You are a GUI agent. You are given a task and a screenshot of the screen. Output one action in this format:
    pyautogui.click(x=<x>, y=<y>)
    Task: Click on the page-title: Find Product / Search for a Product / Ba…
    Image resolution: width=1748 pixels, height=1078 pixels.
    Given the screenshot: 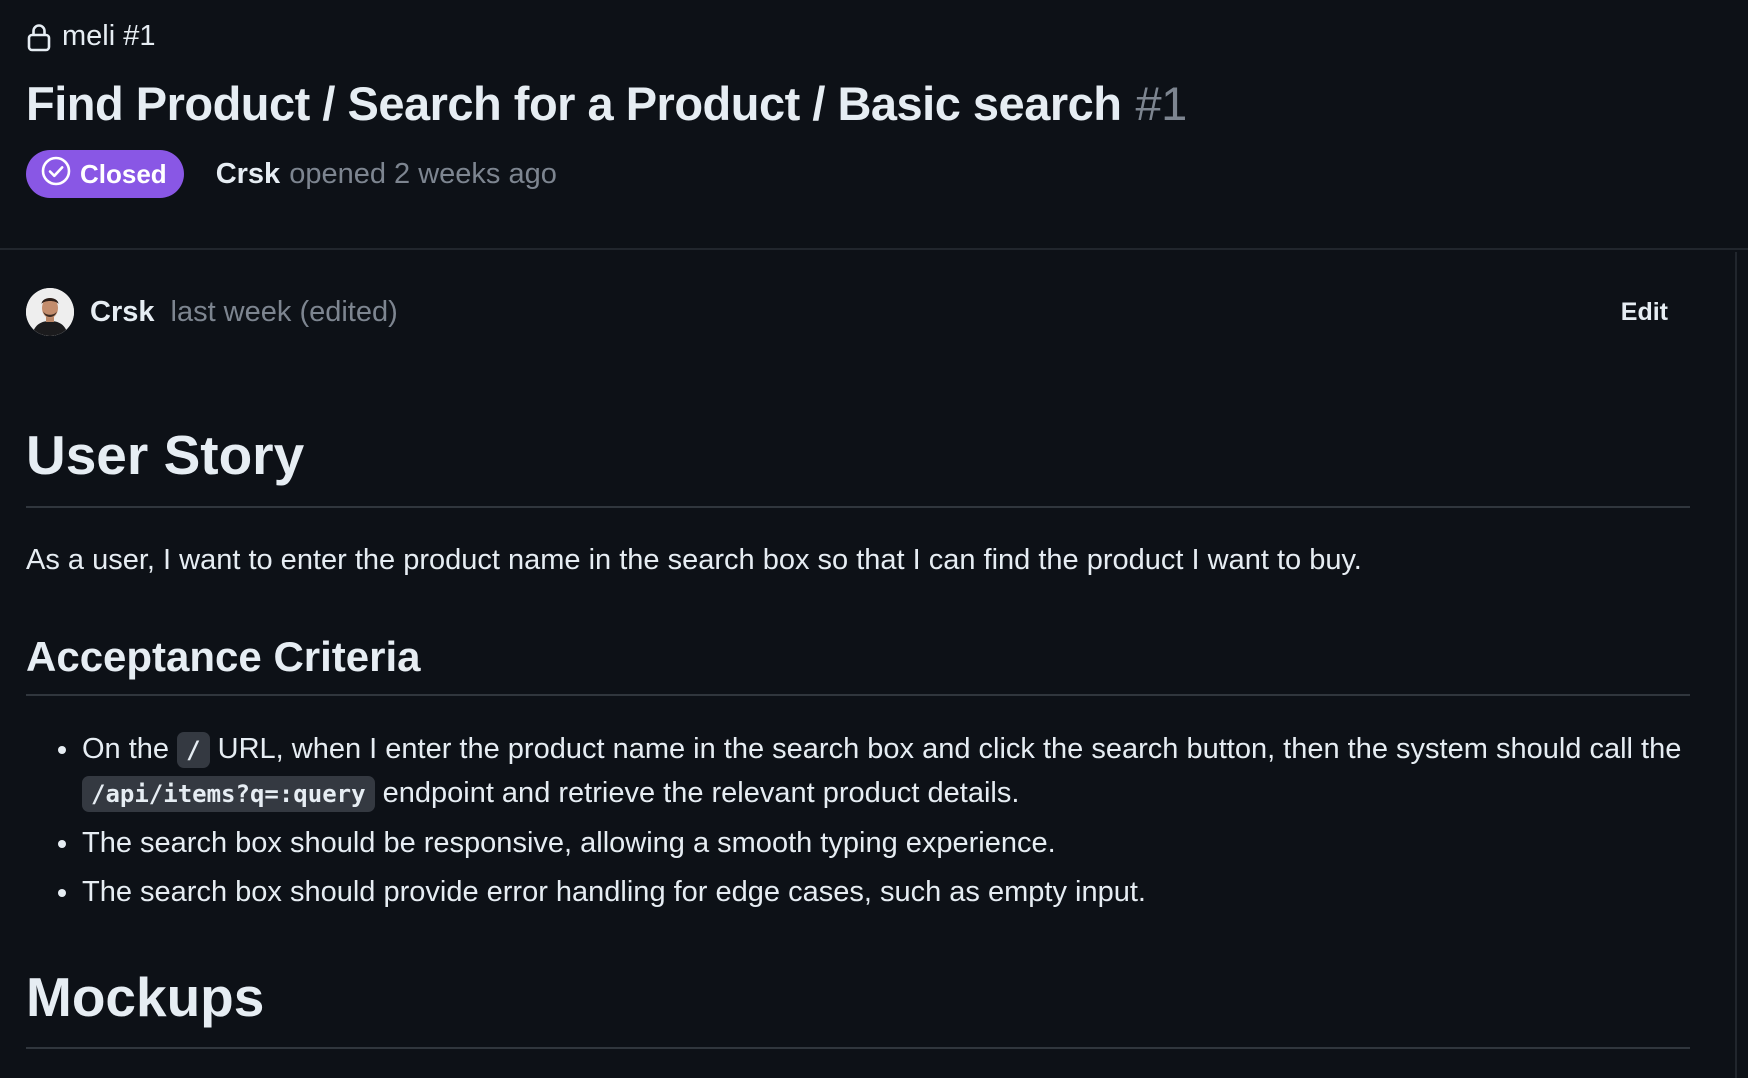 What is the action you would take?
    pyautogui.click(x=606, y=103)
    